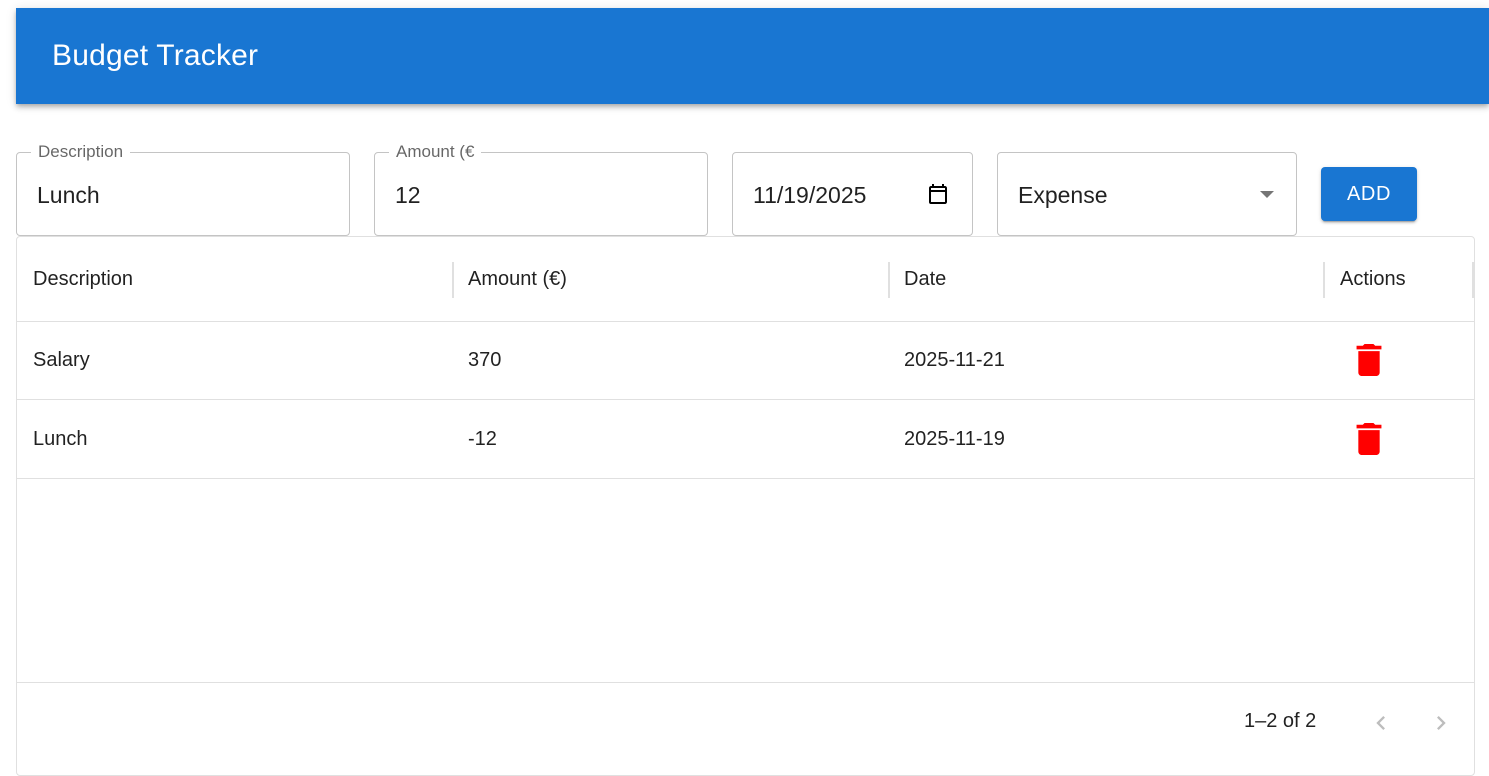  Describe the element at coordinates (1280, 721) in the screenshot. I see `pagination-info: 1–2 of 2` at that location.